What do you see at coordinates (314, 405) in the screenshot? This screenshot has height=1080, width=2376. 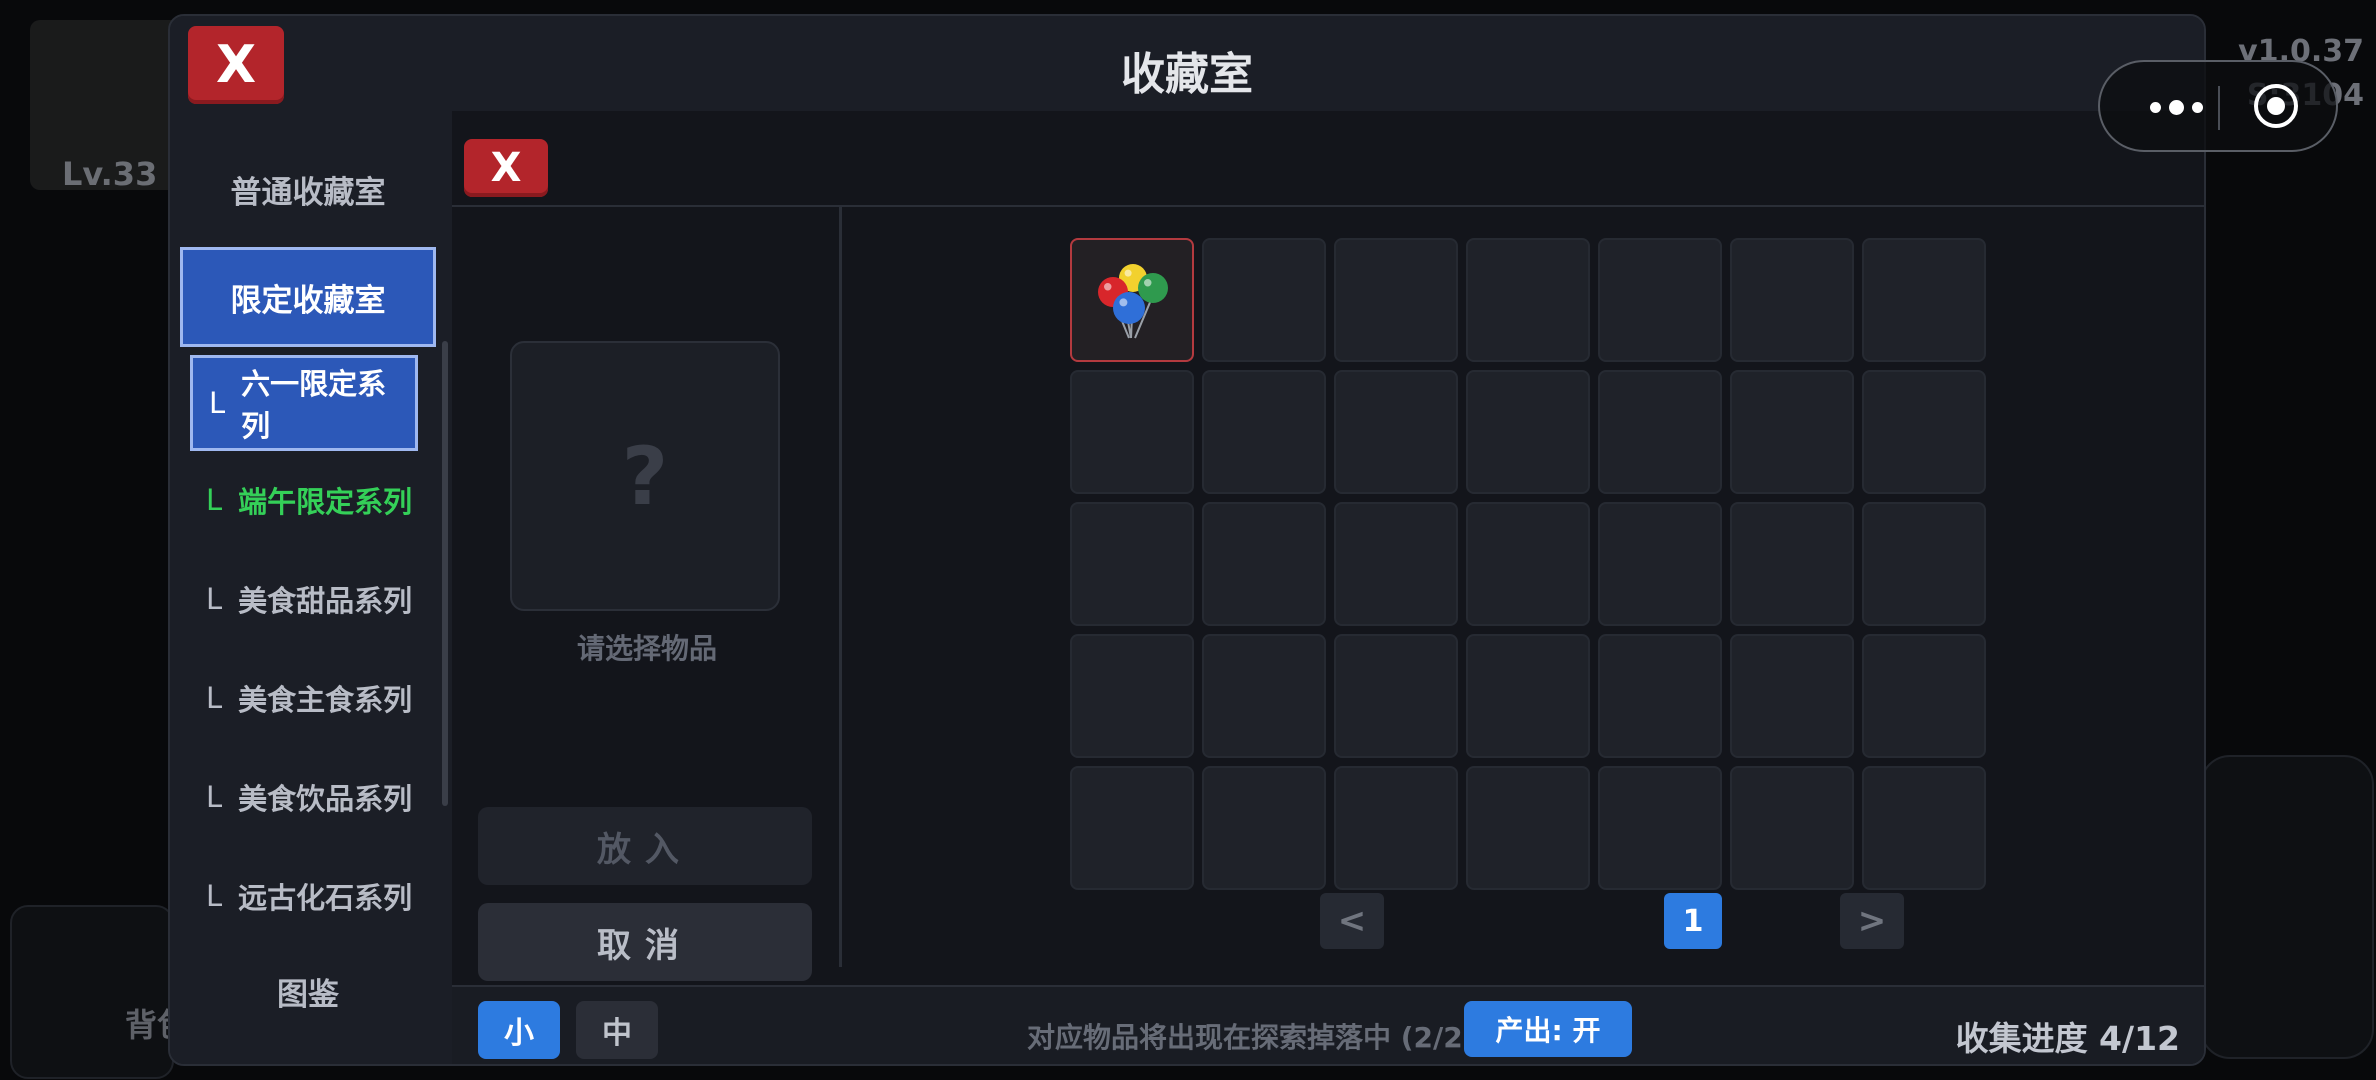 I see `subitem-label: 六一限定系列` at bounding box center [314, 405].